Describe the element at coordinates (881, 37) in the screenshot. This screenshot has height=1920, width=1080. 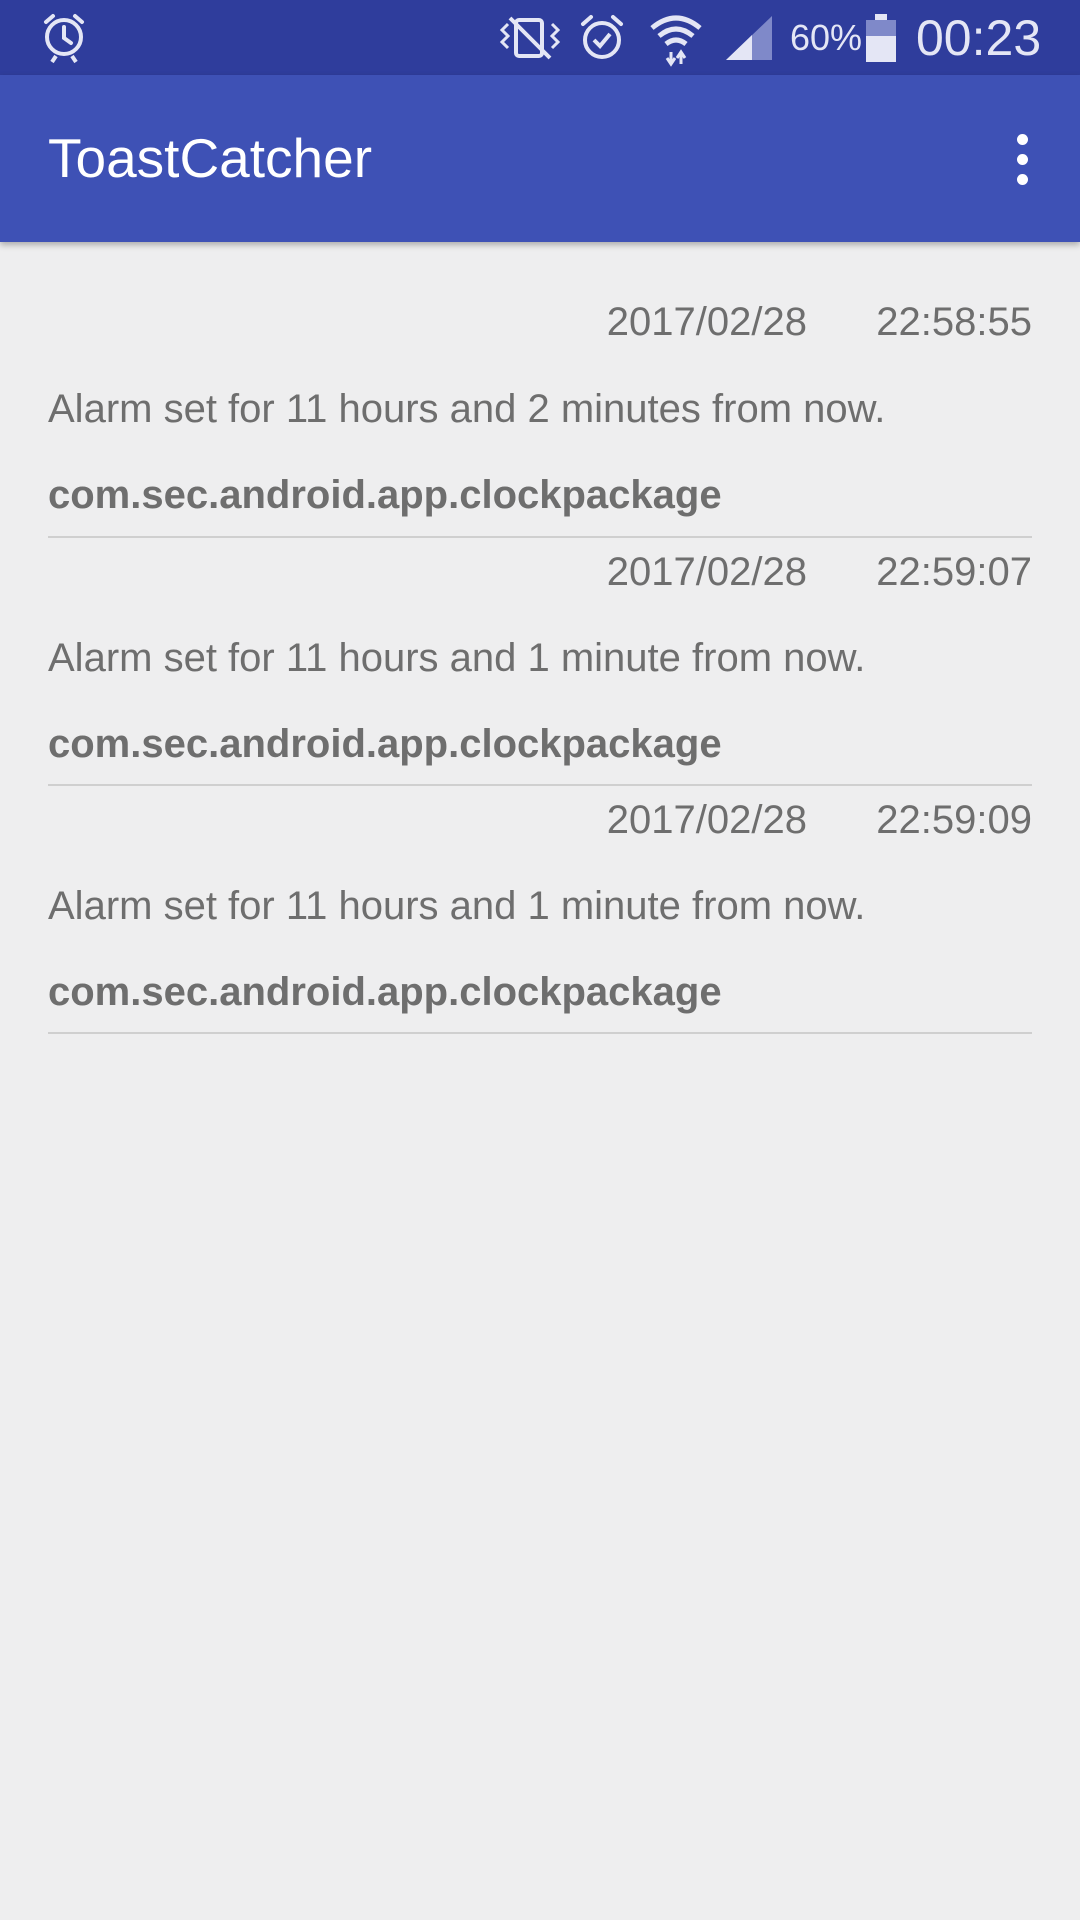
I see `battery-icon` at that location.